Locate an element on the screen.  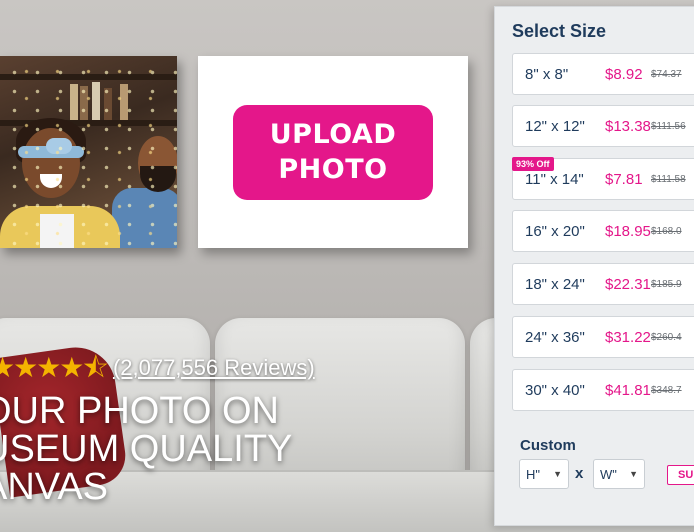
custom-height-select: H" ▼ is located at coordinates (544, 474).